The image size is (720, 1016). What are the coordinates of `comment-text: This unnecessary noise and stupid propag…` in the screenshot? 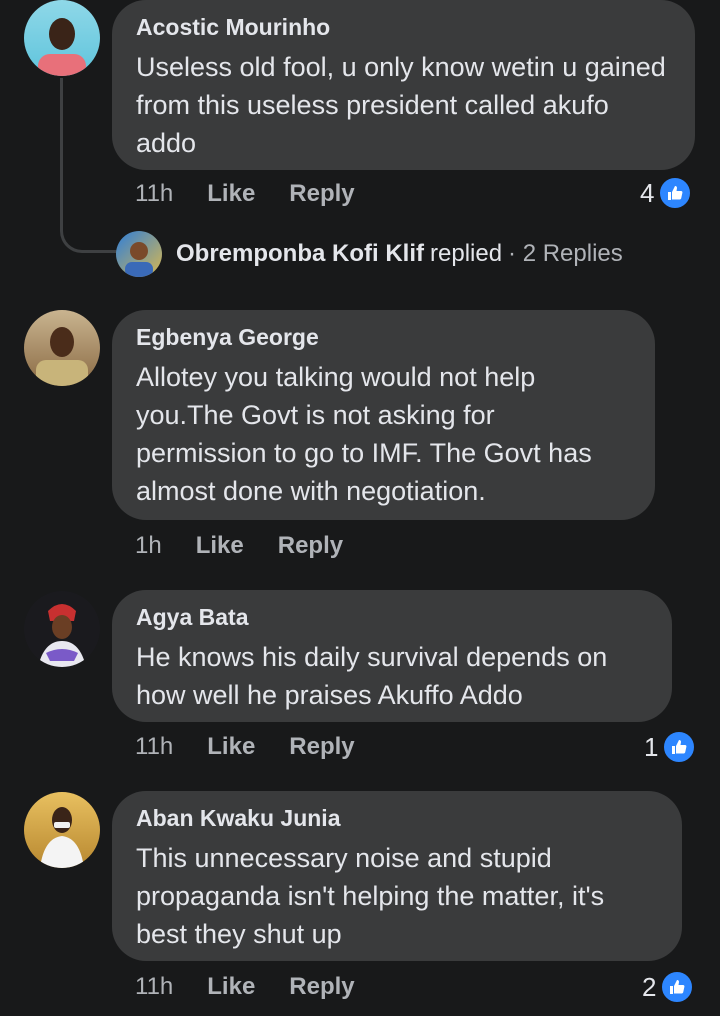 It's located at (370, 896).